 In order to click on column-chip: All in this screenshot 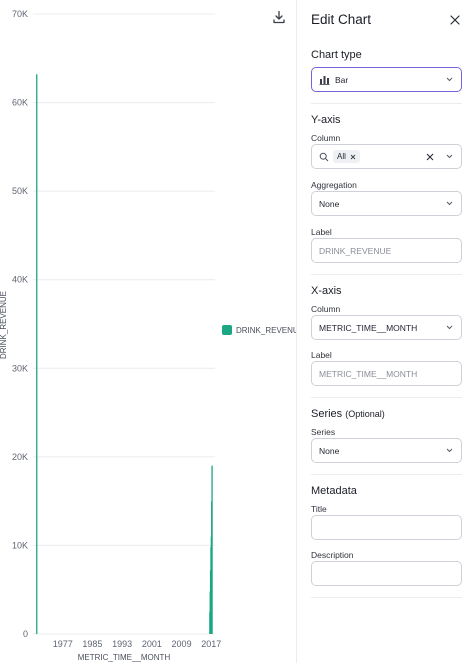, I will do `click(346, 156)`.